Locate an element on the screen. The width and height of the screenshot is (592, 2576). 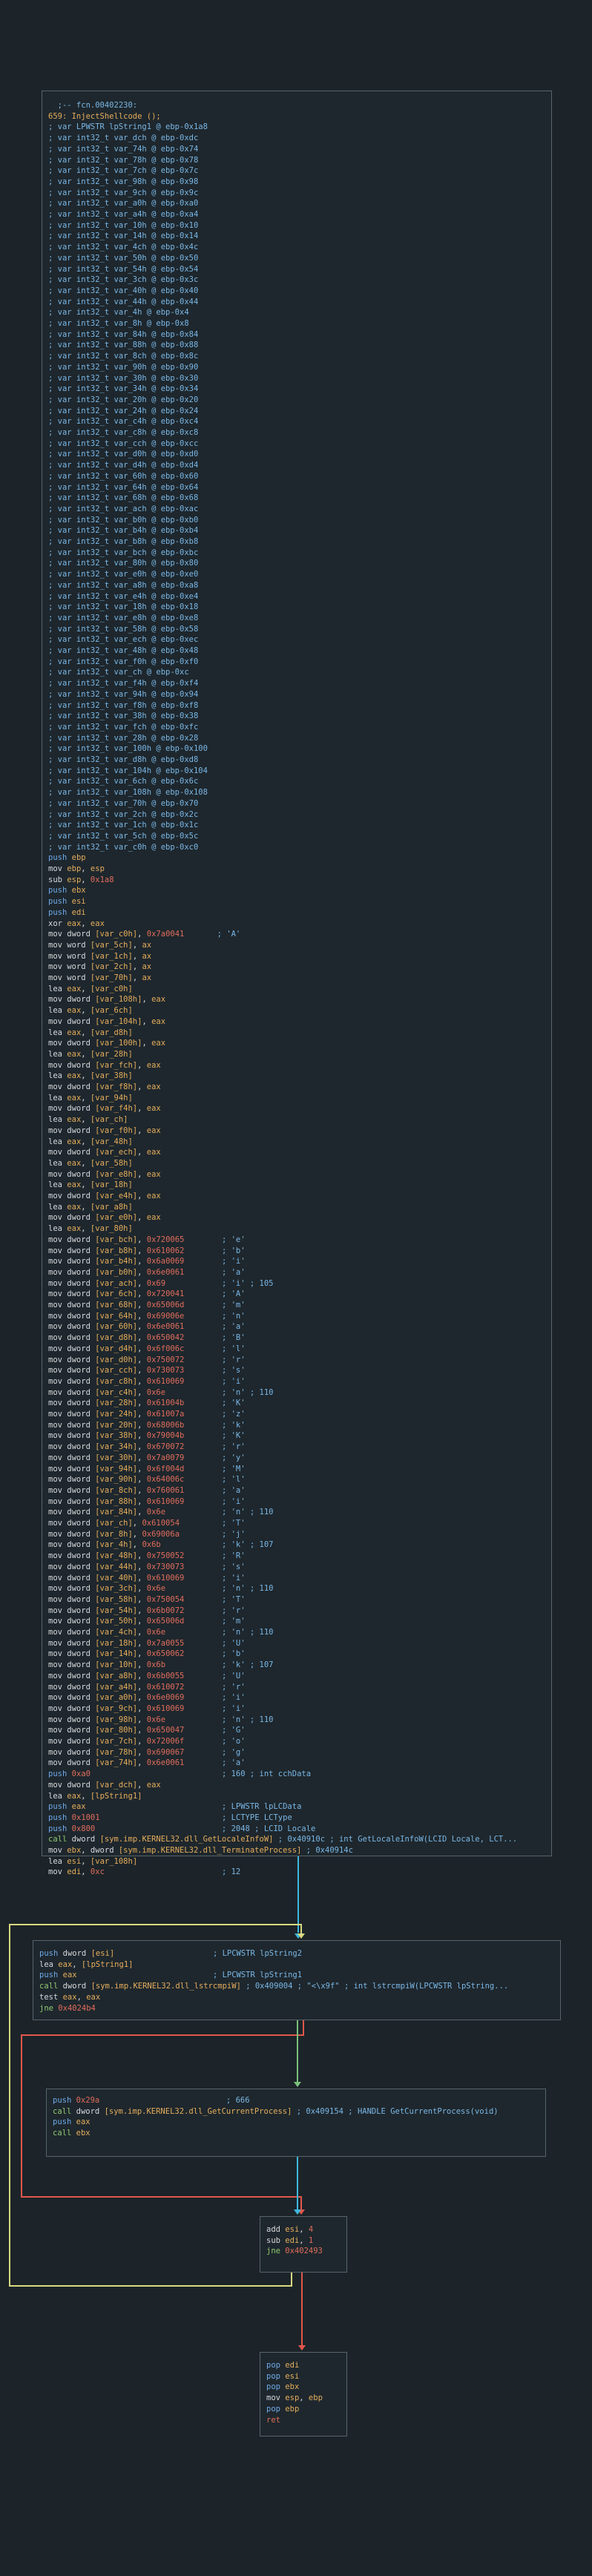
node1-vars-line: ; var int32_t var_c4h @ ebp-0xc4 is located at coordinates (296, 421).